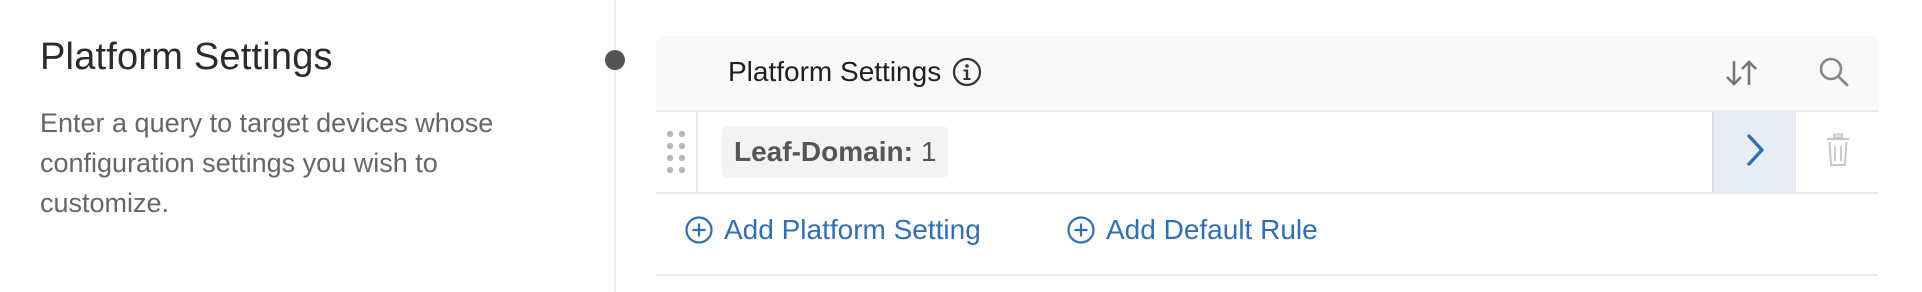  I want to click on sort-arrows-icon, so click(1742, 73).